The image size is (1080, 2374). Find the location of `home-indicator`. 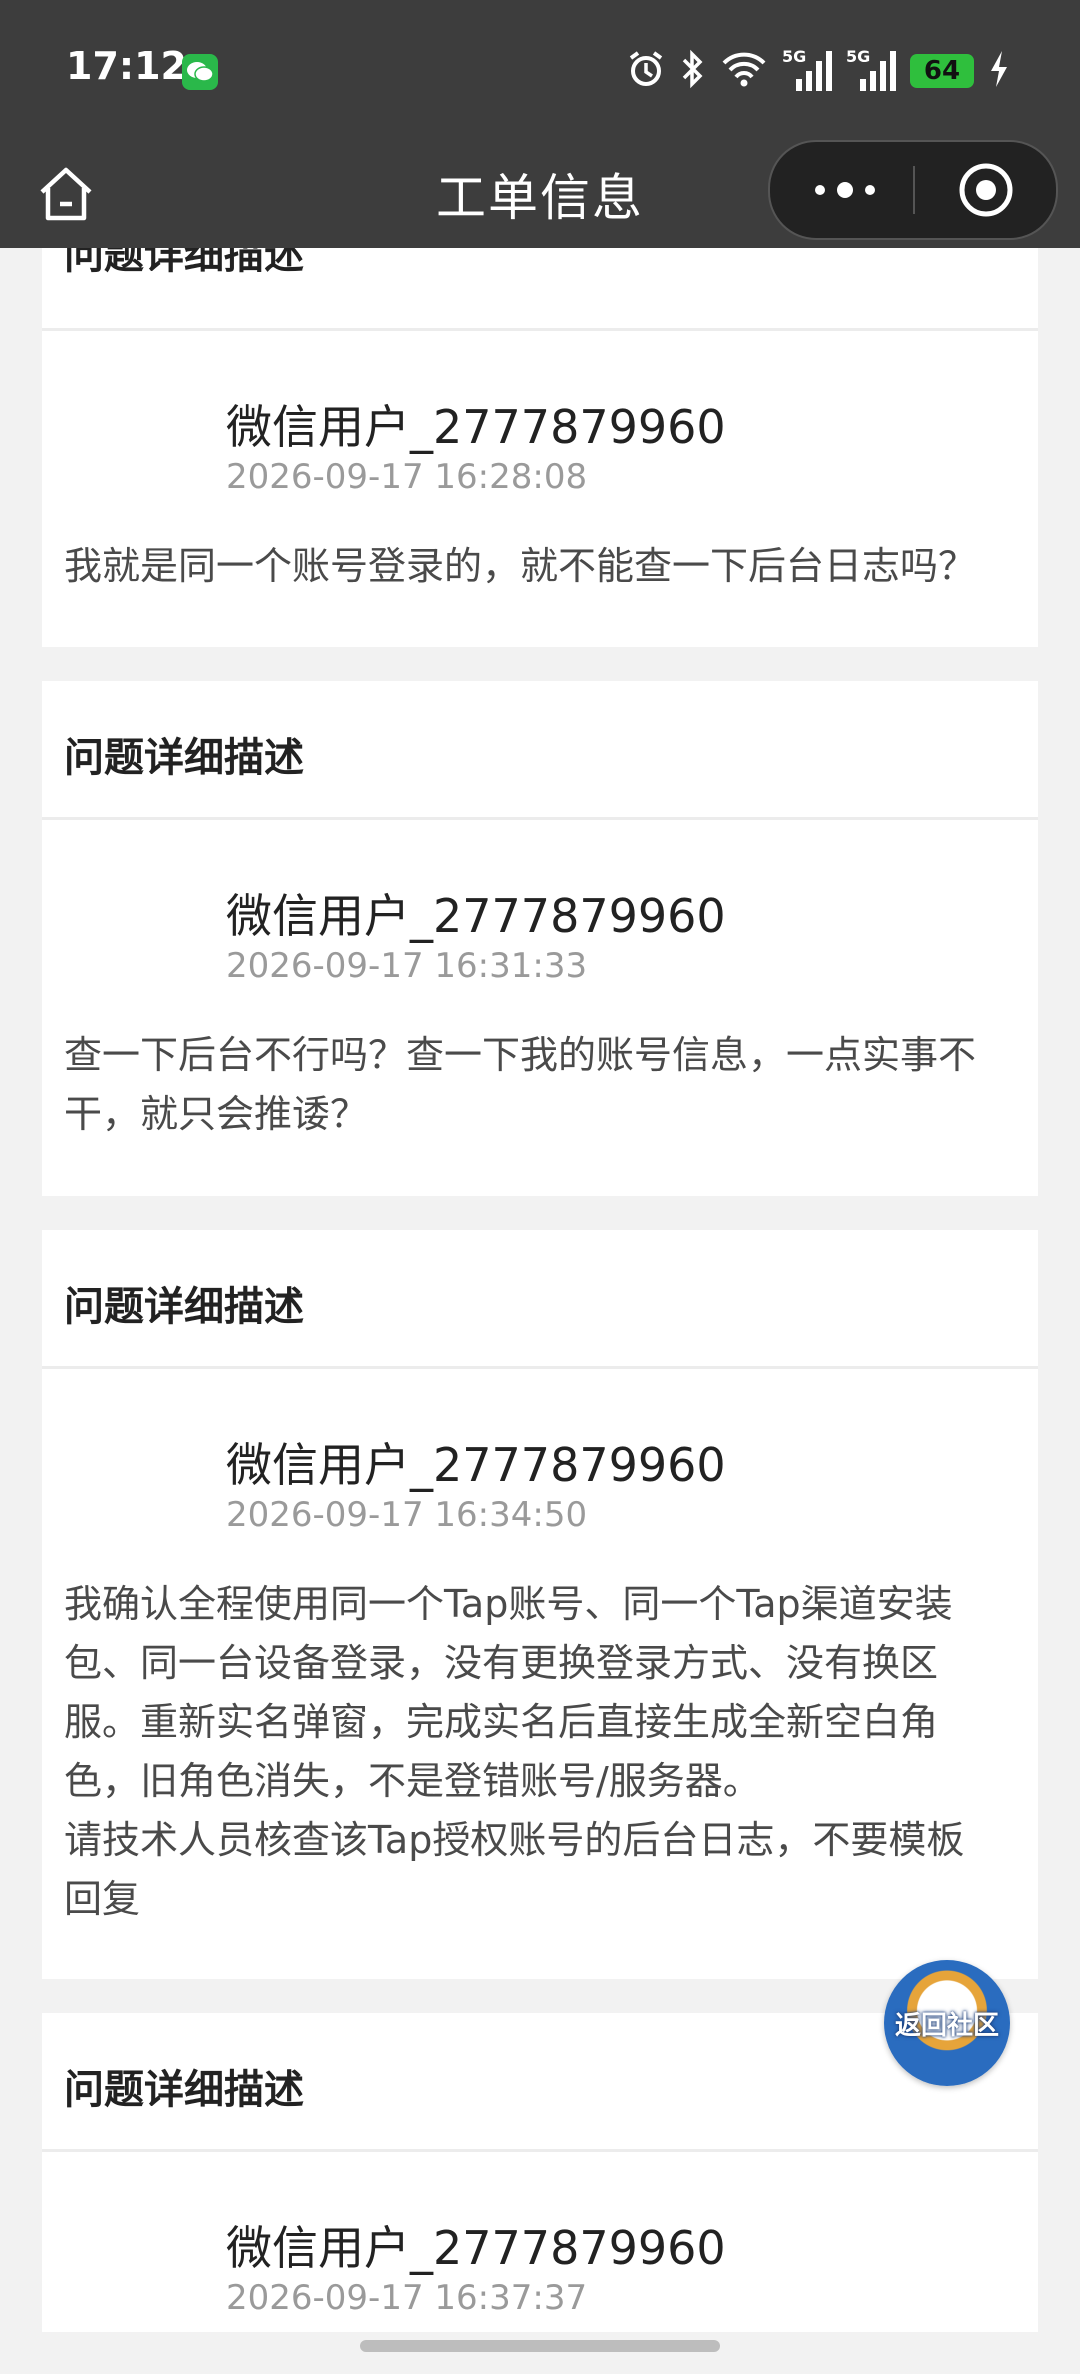

home-indicator is located at coordinates (540, 2346).